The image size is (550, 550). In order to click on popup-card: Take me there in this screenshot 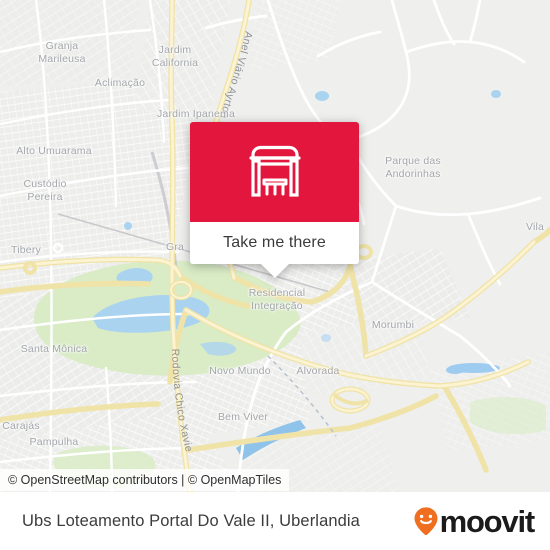, I will do `click(274, 193)`.